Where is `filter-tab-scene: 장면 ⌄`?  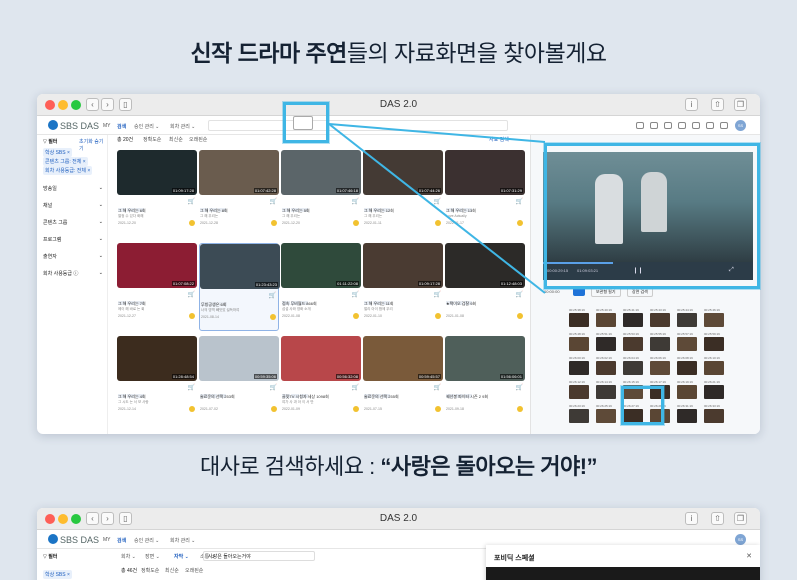 filter-tab-scene: 장면 ⌄ is located at coordinates (152, 556).